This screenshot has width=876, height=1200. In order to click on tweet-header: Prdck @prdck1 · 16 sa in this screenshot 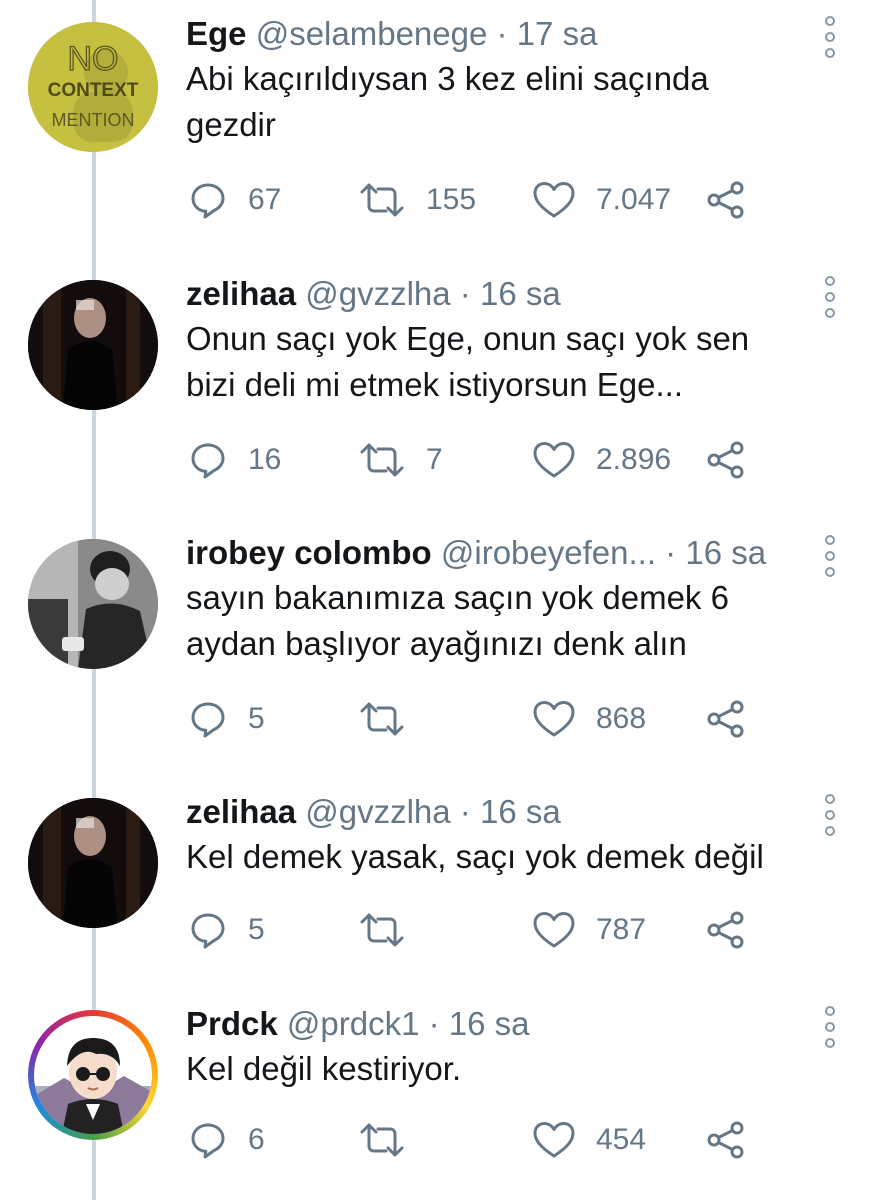, I will do `click(496, 1024)`.